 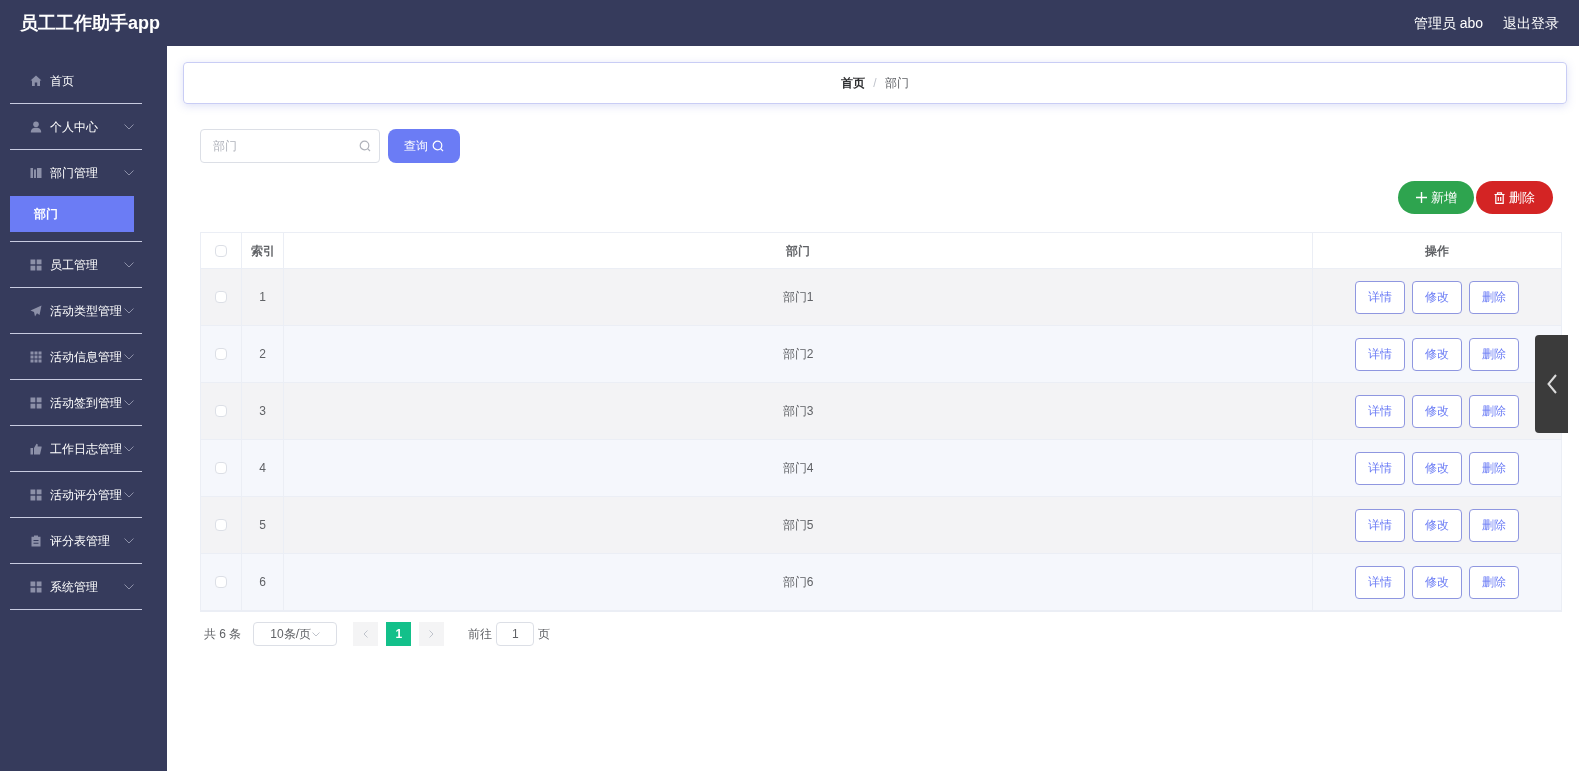 What do you see at coordinates (76, 403) in the screenshot?
I see `menu-item: 活动签到管理` at bounding box center [76, 403].